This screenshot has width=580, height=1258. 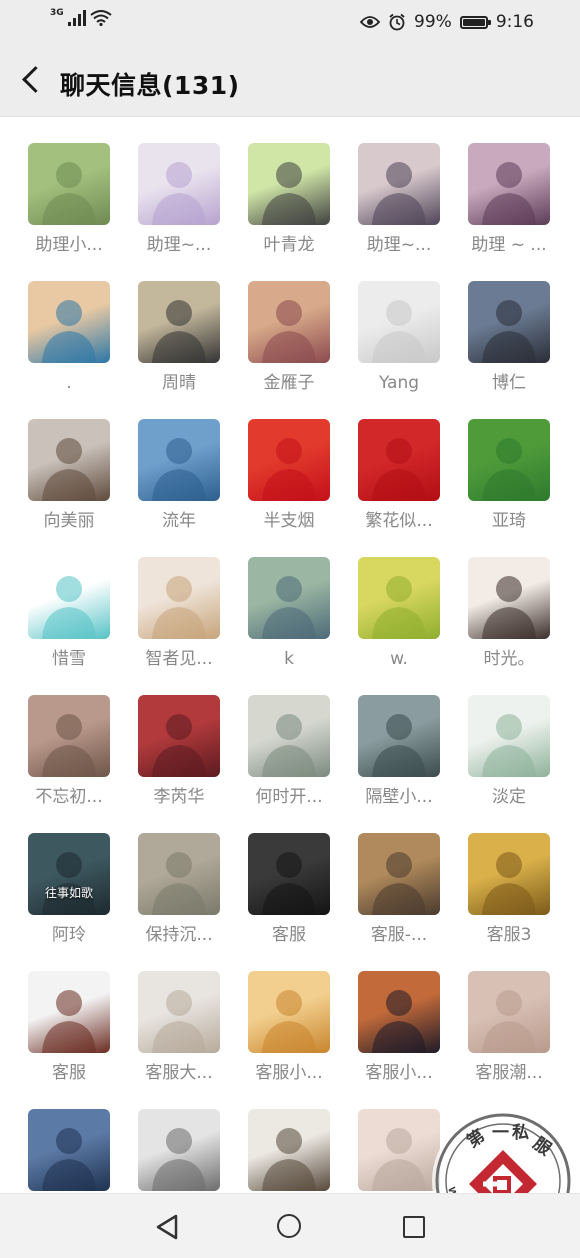 What do you see at coordinates (289, 383) in the screenshot?
I see `member-name: 金雁子` at bounding box center [289, 383].